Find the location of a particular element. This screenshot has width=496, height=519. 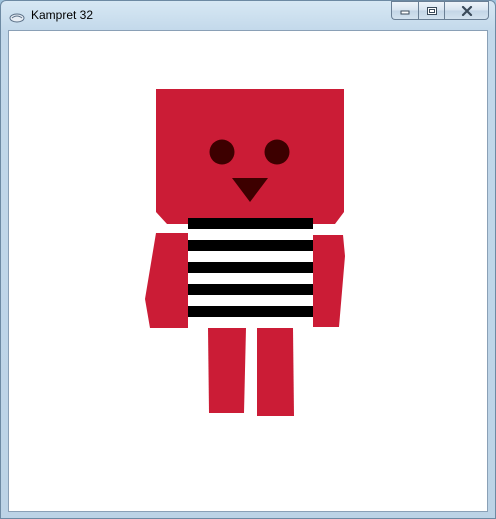

torso-stripes is located at coordinates (250, 273).